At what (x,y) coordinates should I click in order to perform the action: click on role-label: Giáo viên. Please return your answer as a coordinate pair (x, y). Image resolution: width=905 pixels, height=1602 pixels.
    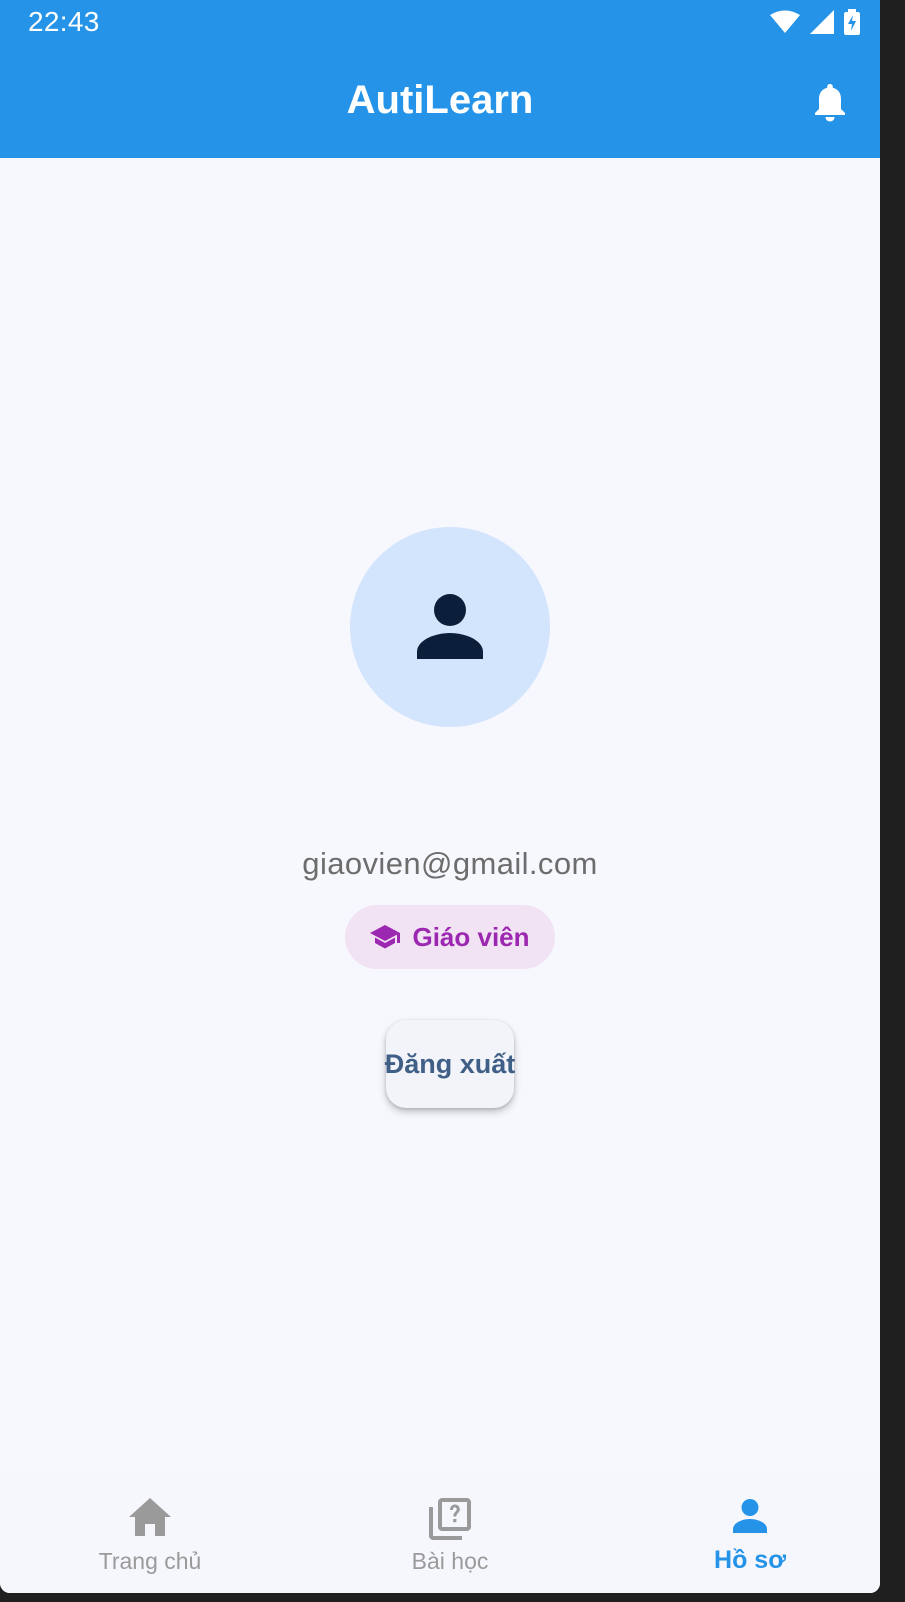
    Looking at the image, I should click on (471, 936).